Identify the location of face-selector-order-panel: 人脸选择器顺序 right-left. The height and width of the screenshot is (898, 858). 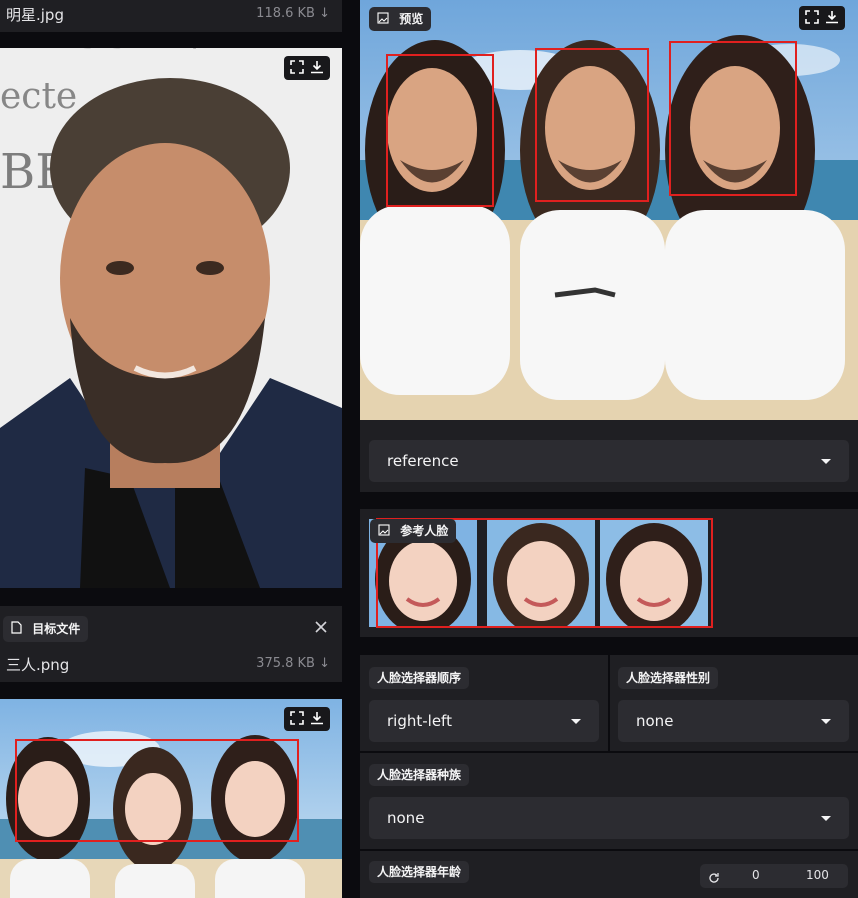
(484, 703).